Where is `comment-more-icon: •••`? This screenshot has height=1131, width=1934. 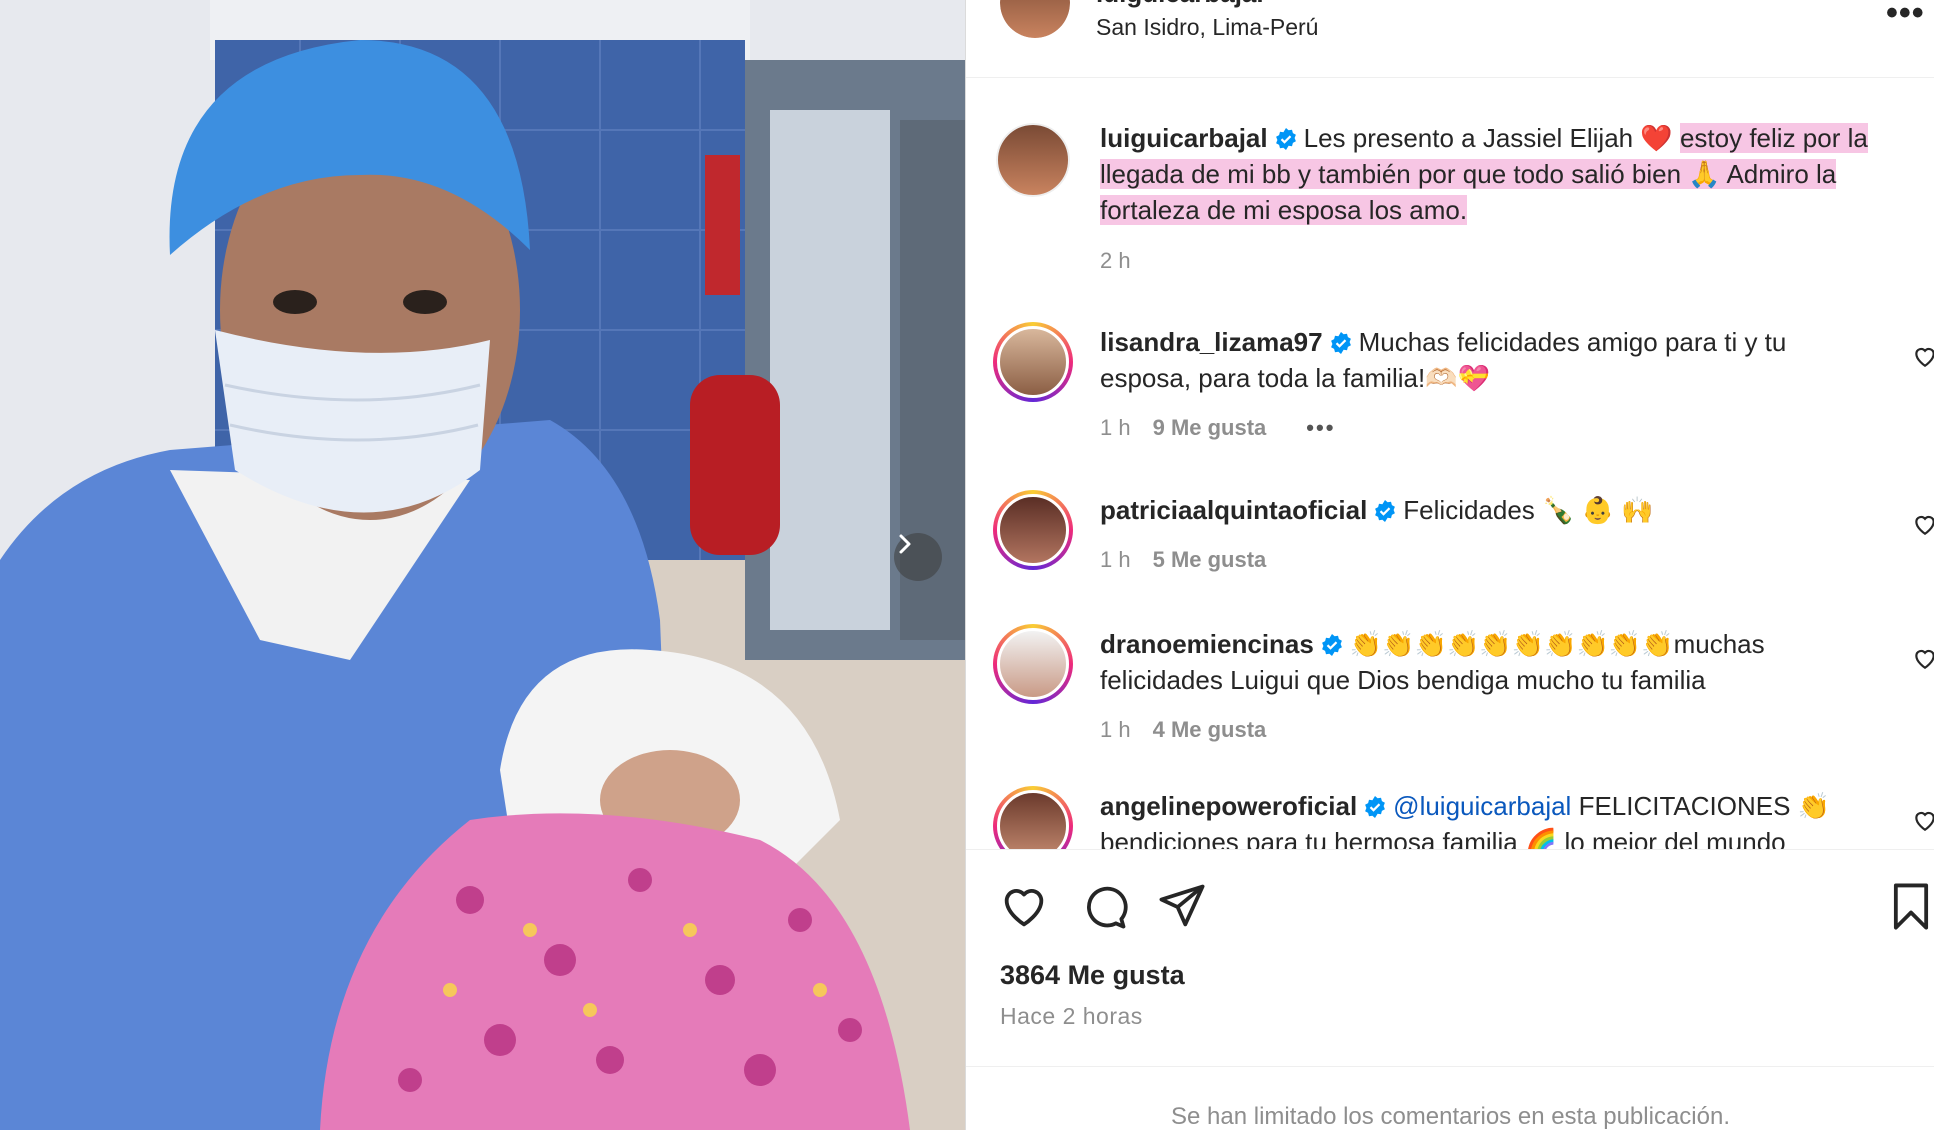 comment-more-icon: ••• is located at coordinates (1320, 427).